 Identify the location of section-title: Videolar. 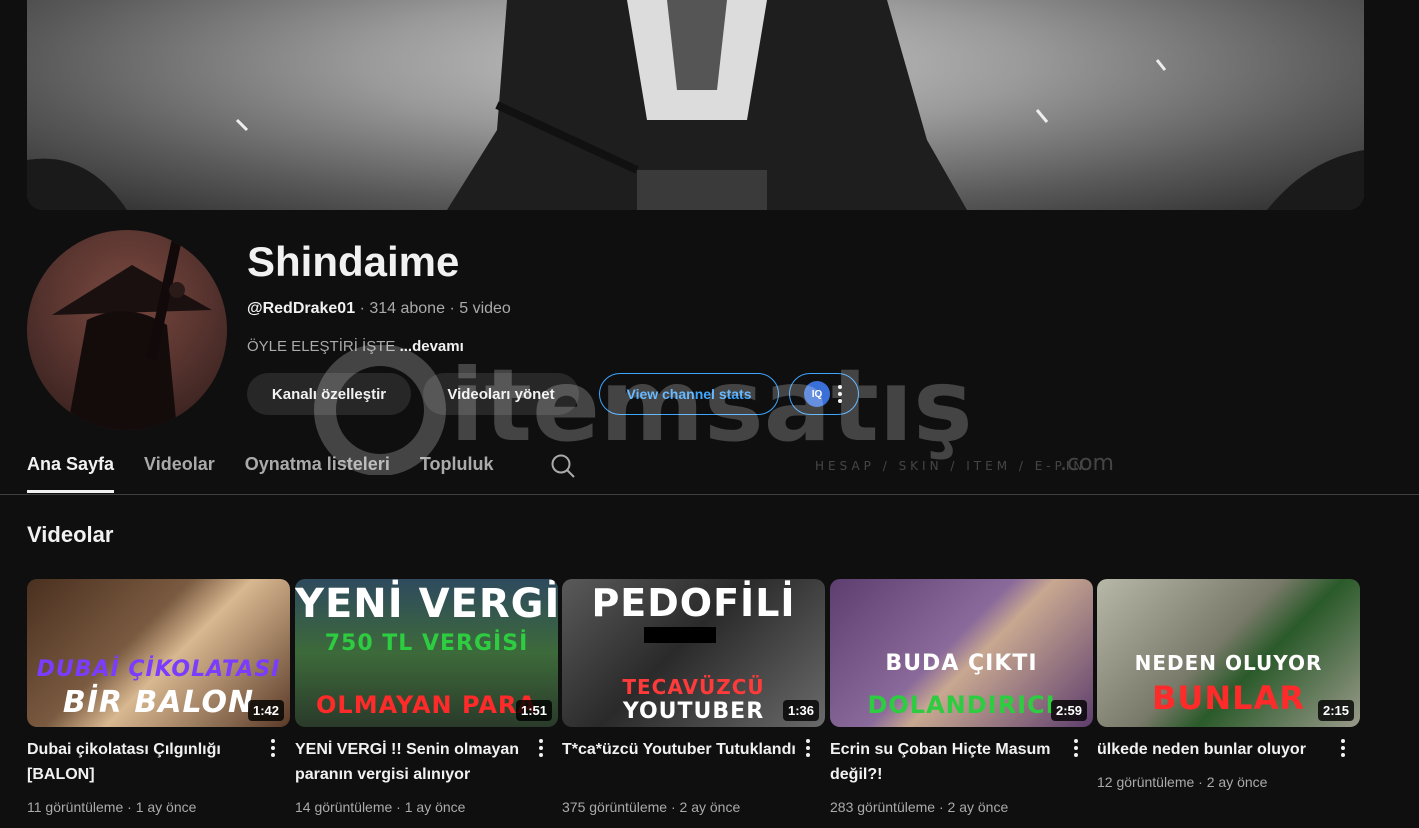
(70, 534).